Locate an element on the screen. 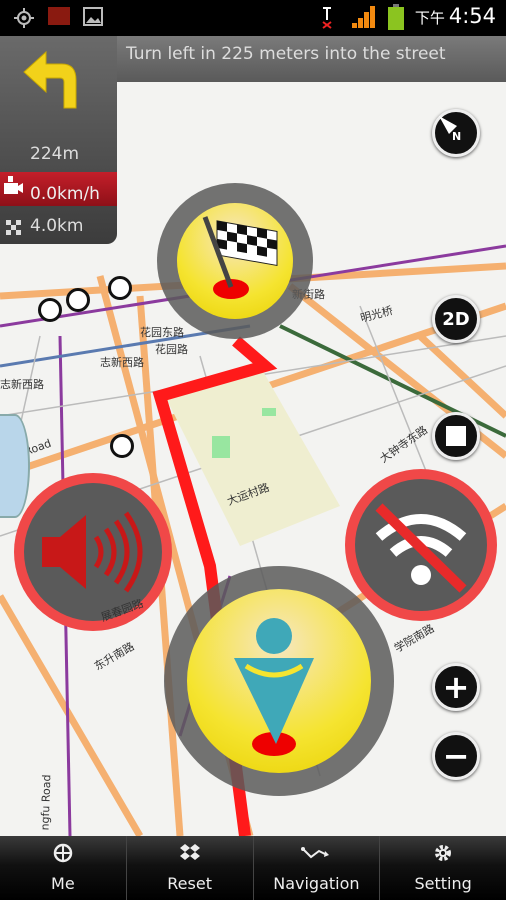 The width and height of the screenshot is (506, 900). map-label: ngfu Road is located at coordinates (46, 802).